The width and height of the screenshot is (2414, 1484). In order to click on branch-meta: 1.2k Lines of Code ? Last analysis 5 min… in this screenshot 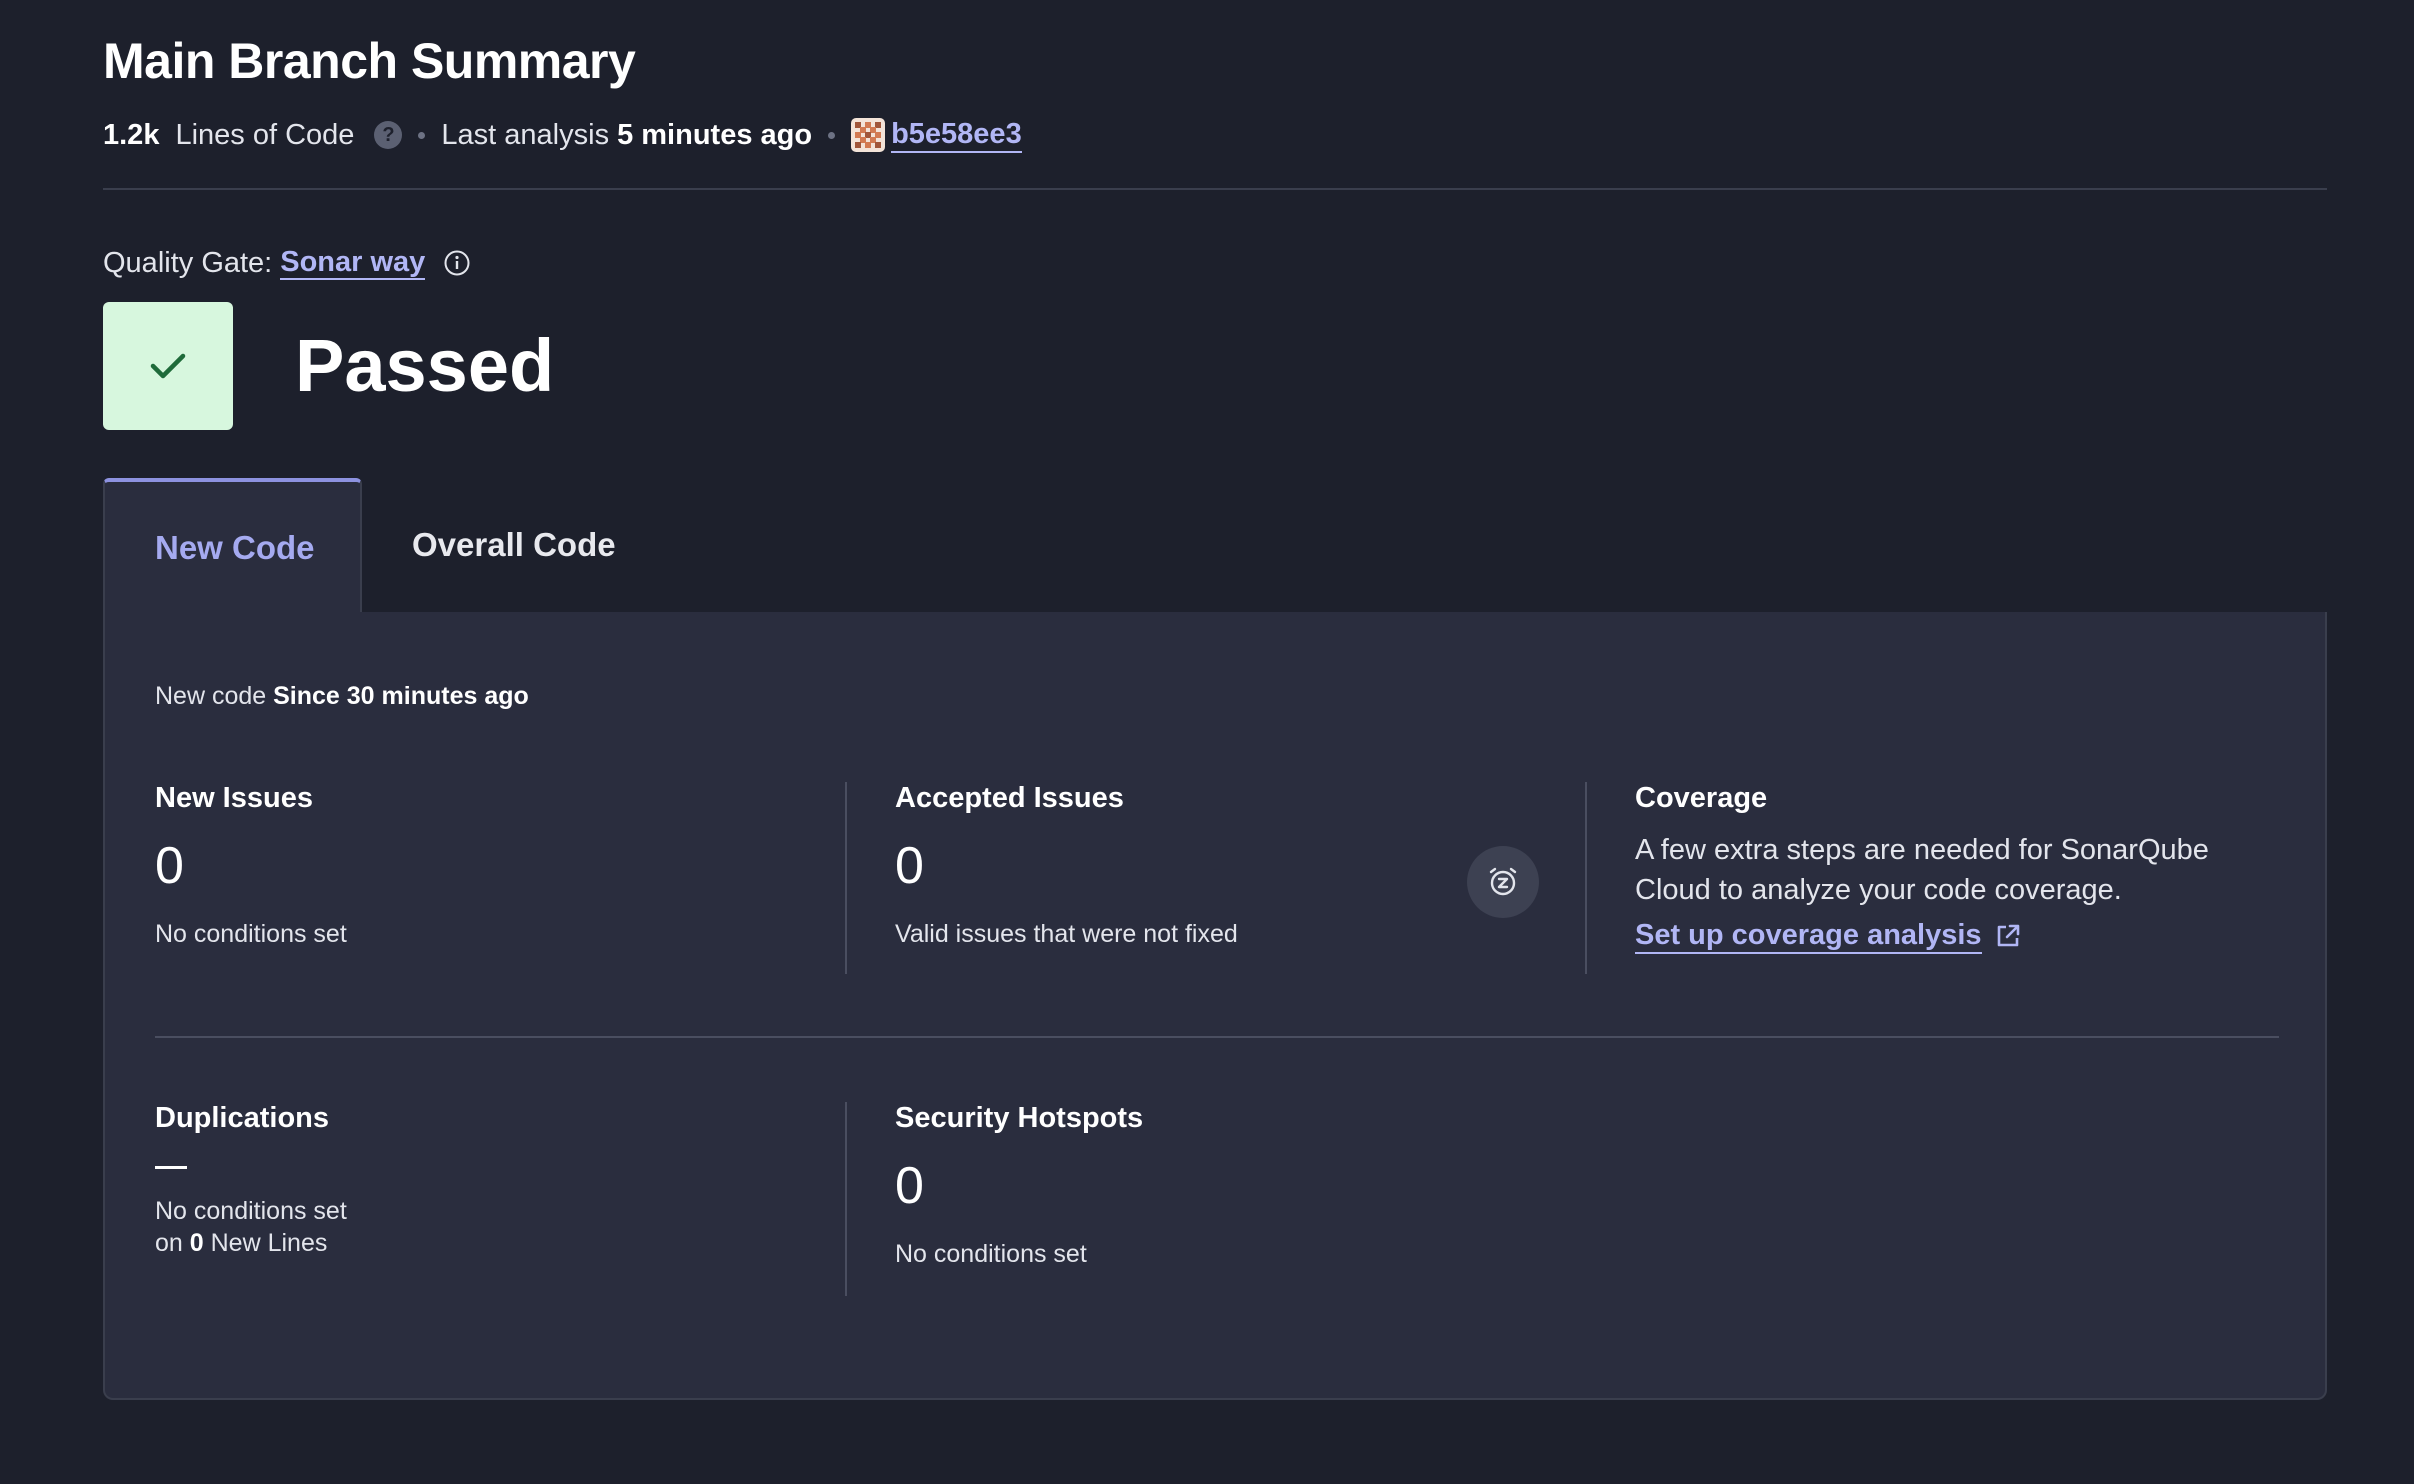, I will do `click(562, 135)`.